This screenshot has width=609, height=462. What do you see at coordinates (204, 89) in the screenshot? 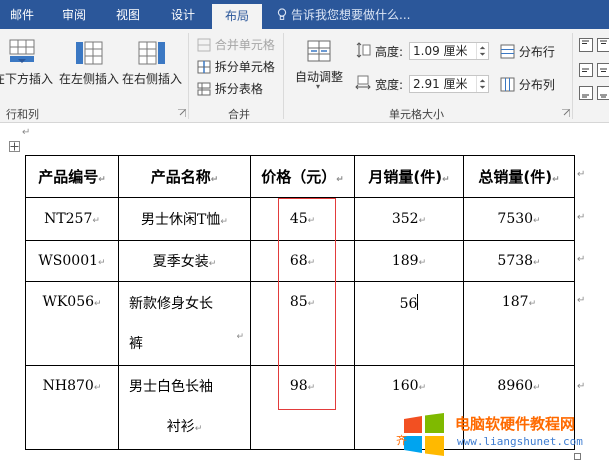
I see `split-table-icon` at bounding box center [204, 89].